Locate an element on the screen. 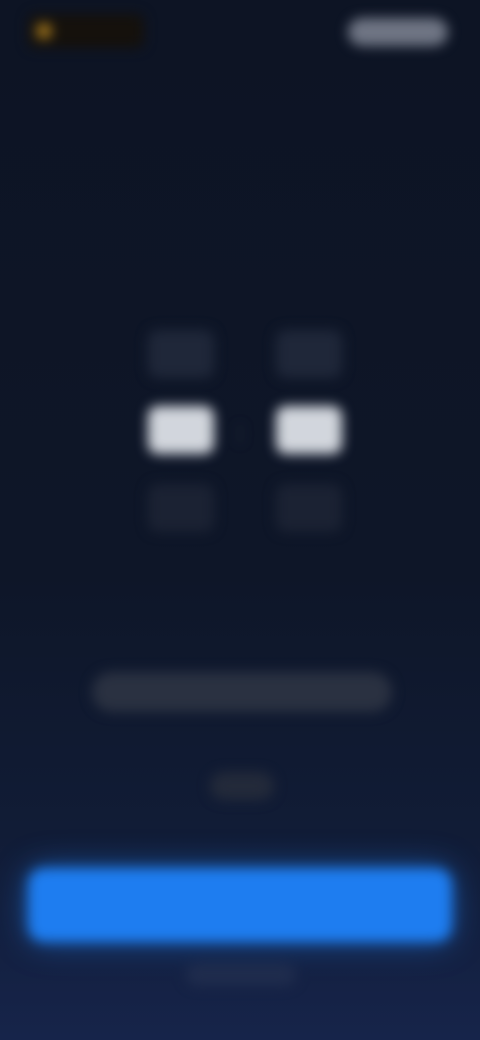 The width and height of the screenshot is (480, 1040). picker-right-current is located at coordinates (309, 430).